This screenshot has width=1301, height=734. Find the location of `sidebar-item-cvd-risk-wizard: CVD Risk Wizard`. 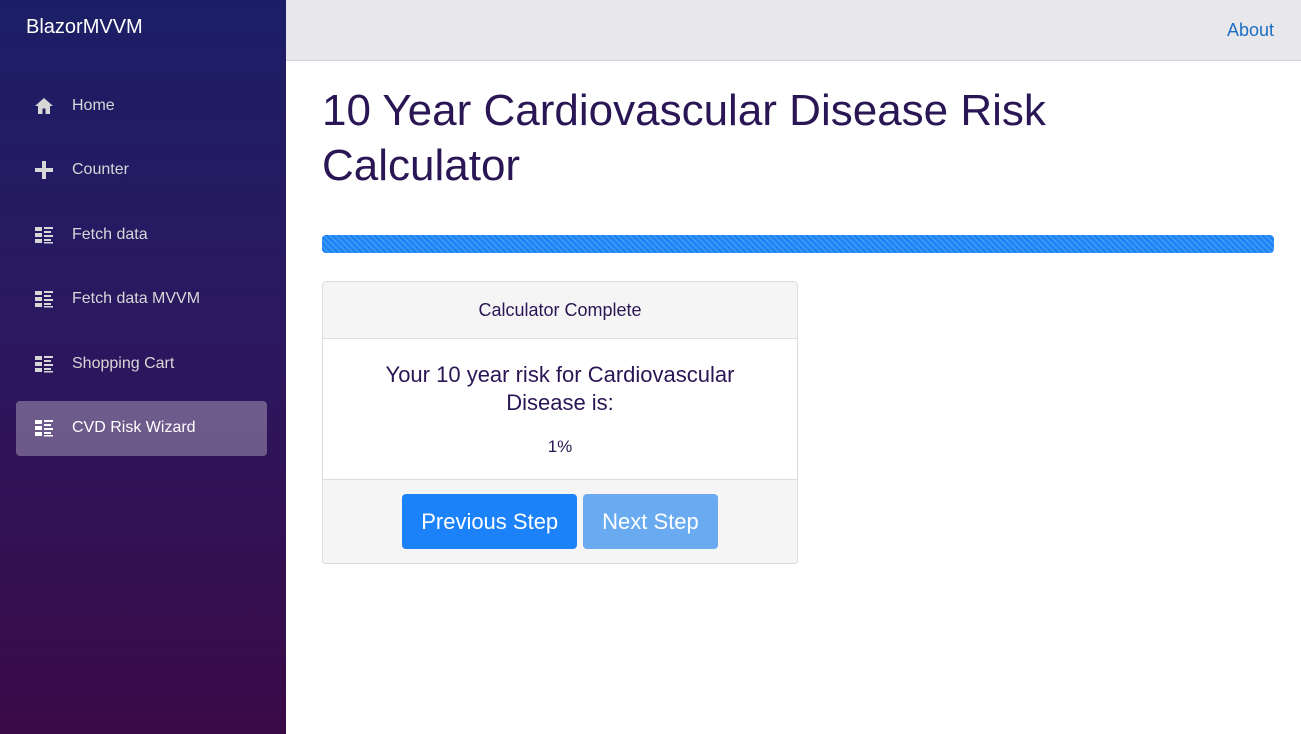

sidebar-item-cvd-risk-wizard: CVD Risk Wizard is located at coordinates (141, 428).